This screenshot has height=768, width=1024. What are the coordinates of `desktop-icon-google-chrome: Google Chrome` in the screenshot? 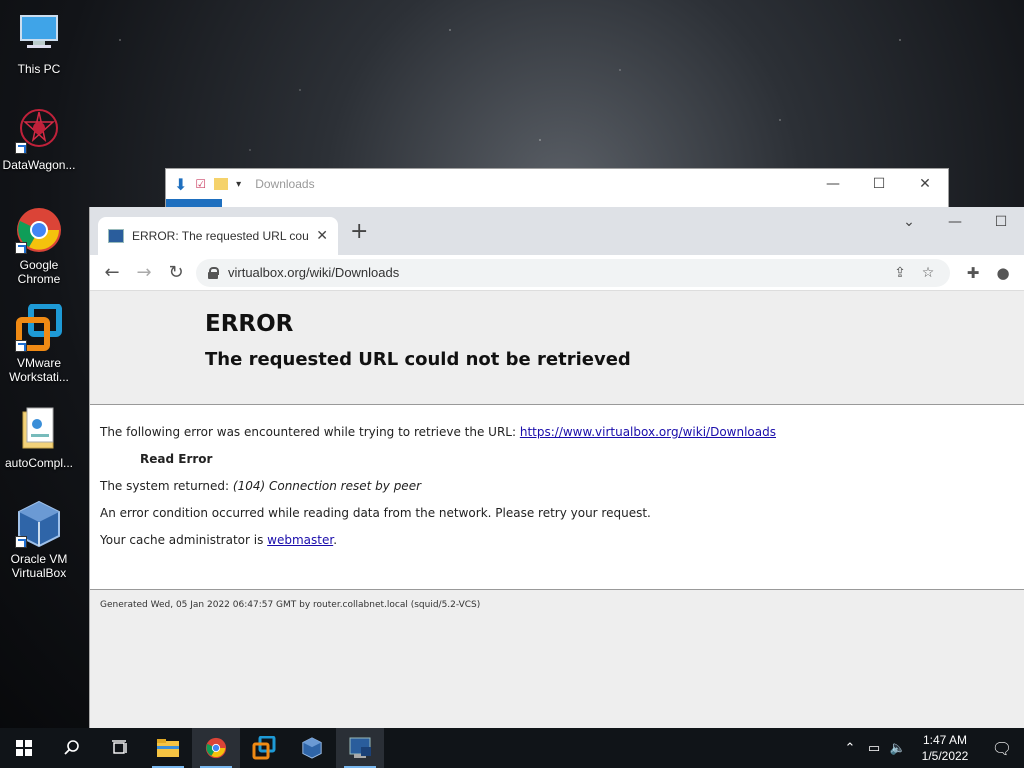 It's located at (39, 246).